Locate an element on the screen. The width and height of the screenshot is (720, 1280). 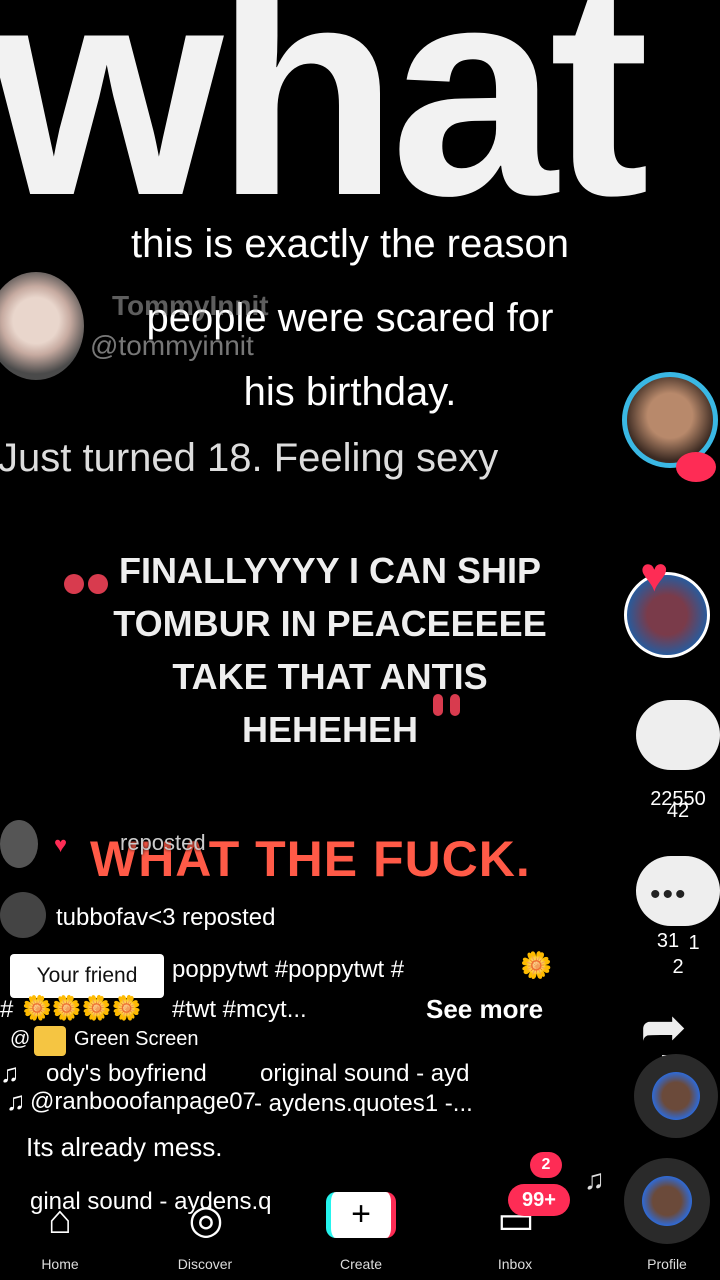
music-line-1-right: original sound - ayd is located at coordinates (364, 1074).